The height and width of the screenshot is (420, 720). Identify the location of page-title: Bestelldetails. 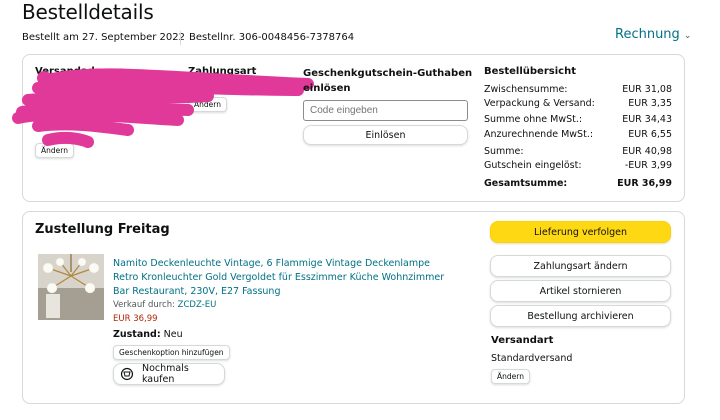
(88, 12).